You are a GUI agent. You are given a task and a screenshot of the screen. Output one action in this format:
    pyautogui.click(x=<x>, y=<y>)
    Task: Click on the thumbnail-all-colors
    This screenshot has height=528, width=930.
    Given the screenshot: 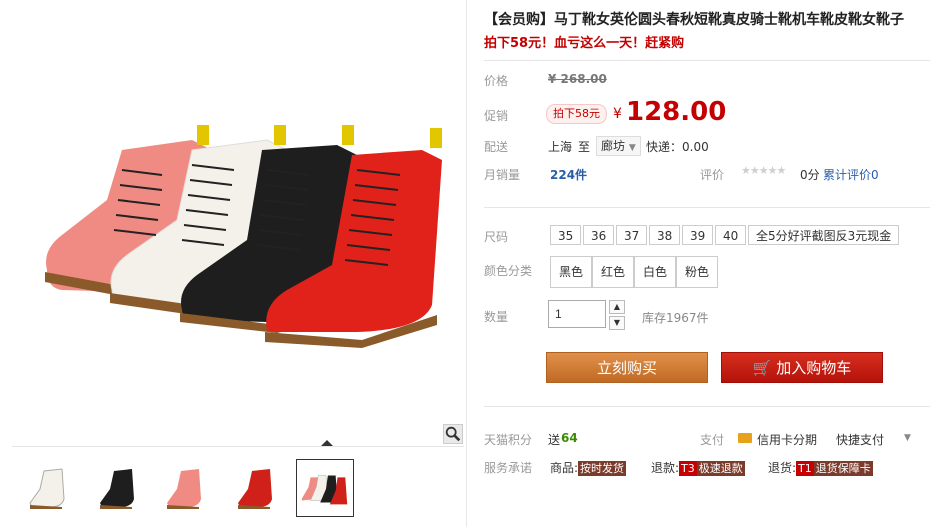 What is the action you would take?
    pyautogui.click(x=325, y=488)
    